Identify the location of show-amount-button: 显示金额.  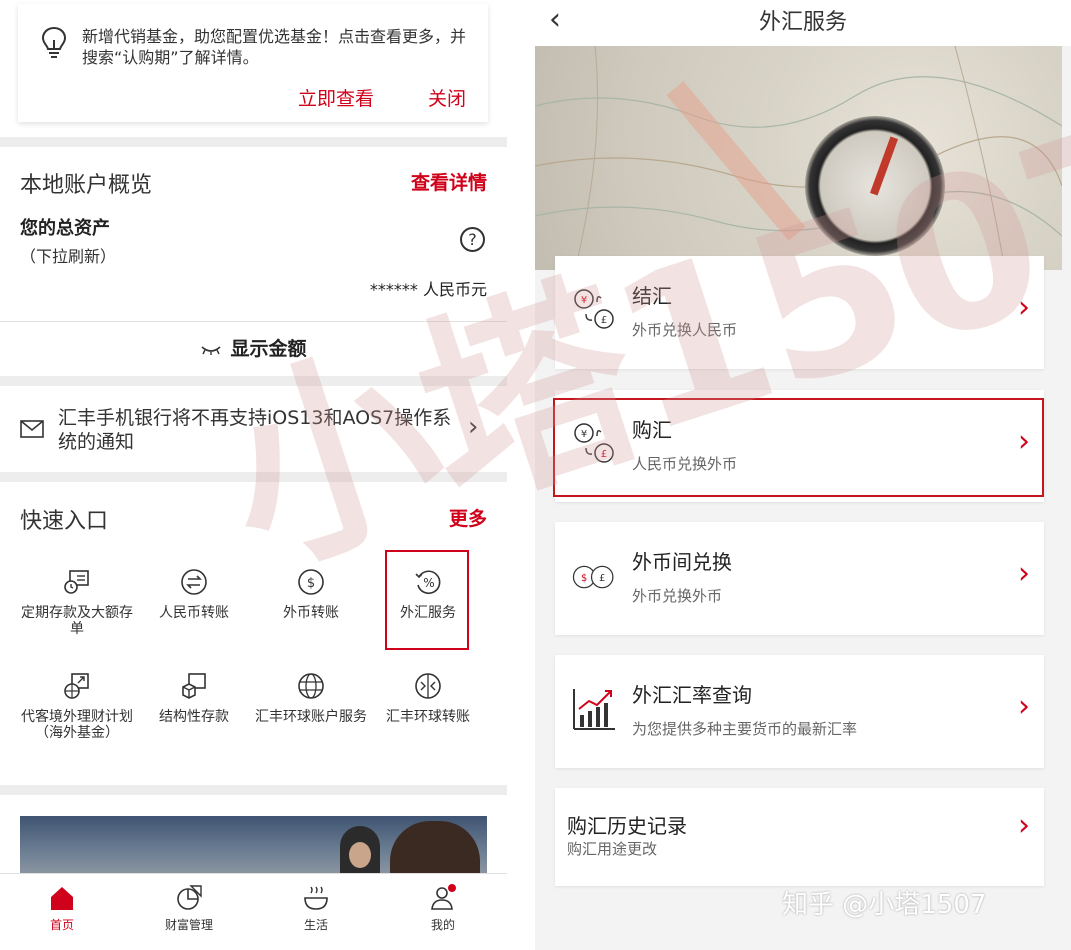
(253, 347).